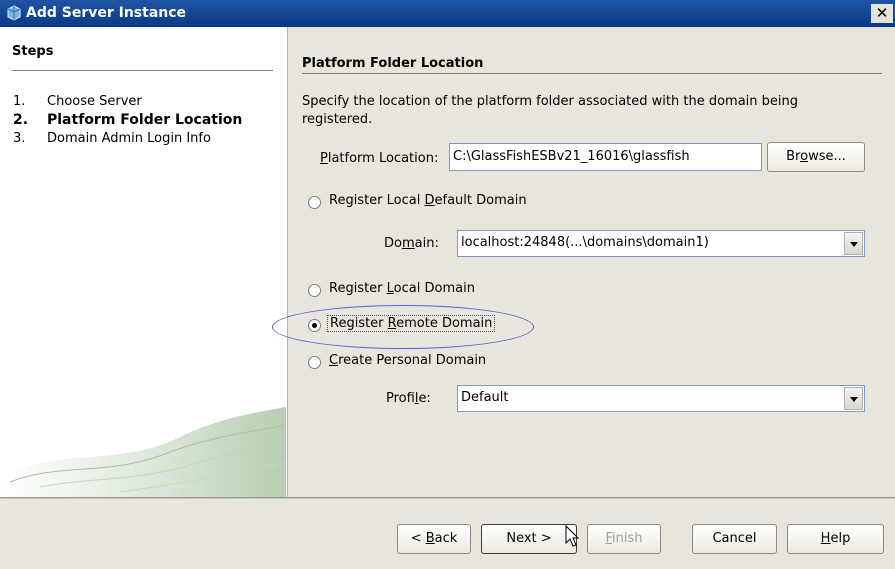 The height and width of the screenshot is (569, 895). I want to click on next-button: Next >, so click(529, 539).